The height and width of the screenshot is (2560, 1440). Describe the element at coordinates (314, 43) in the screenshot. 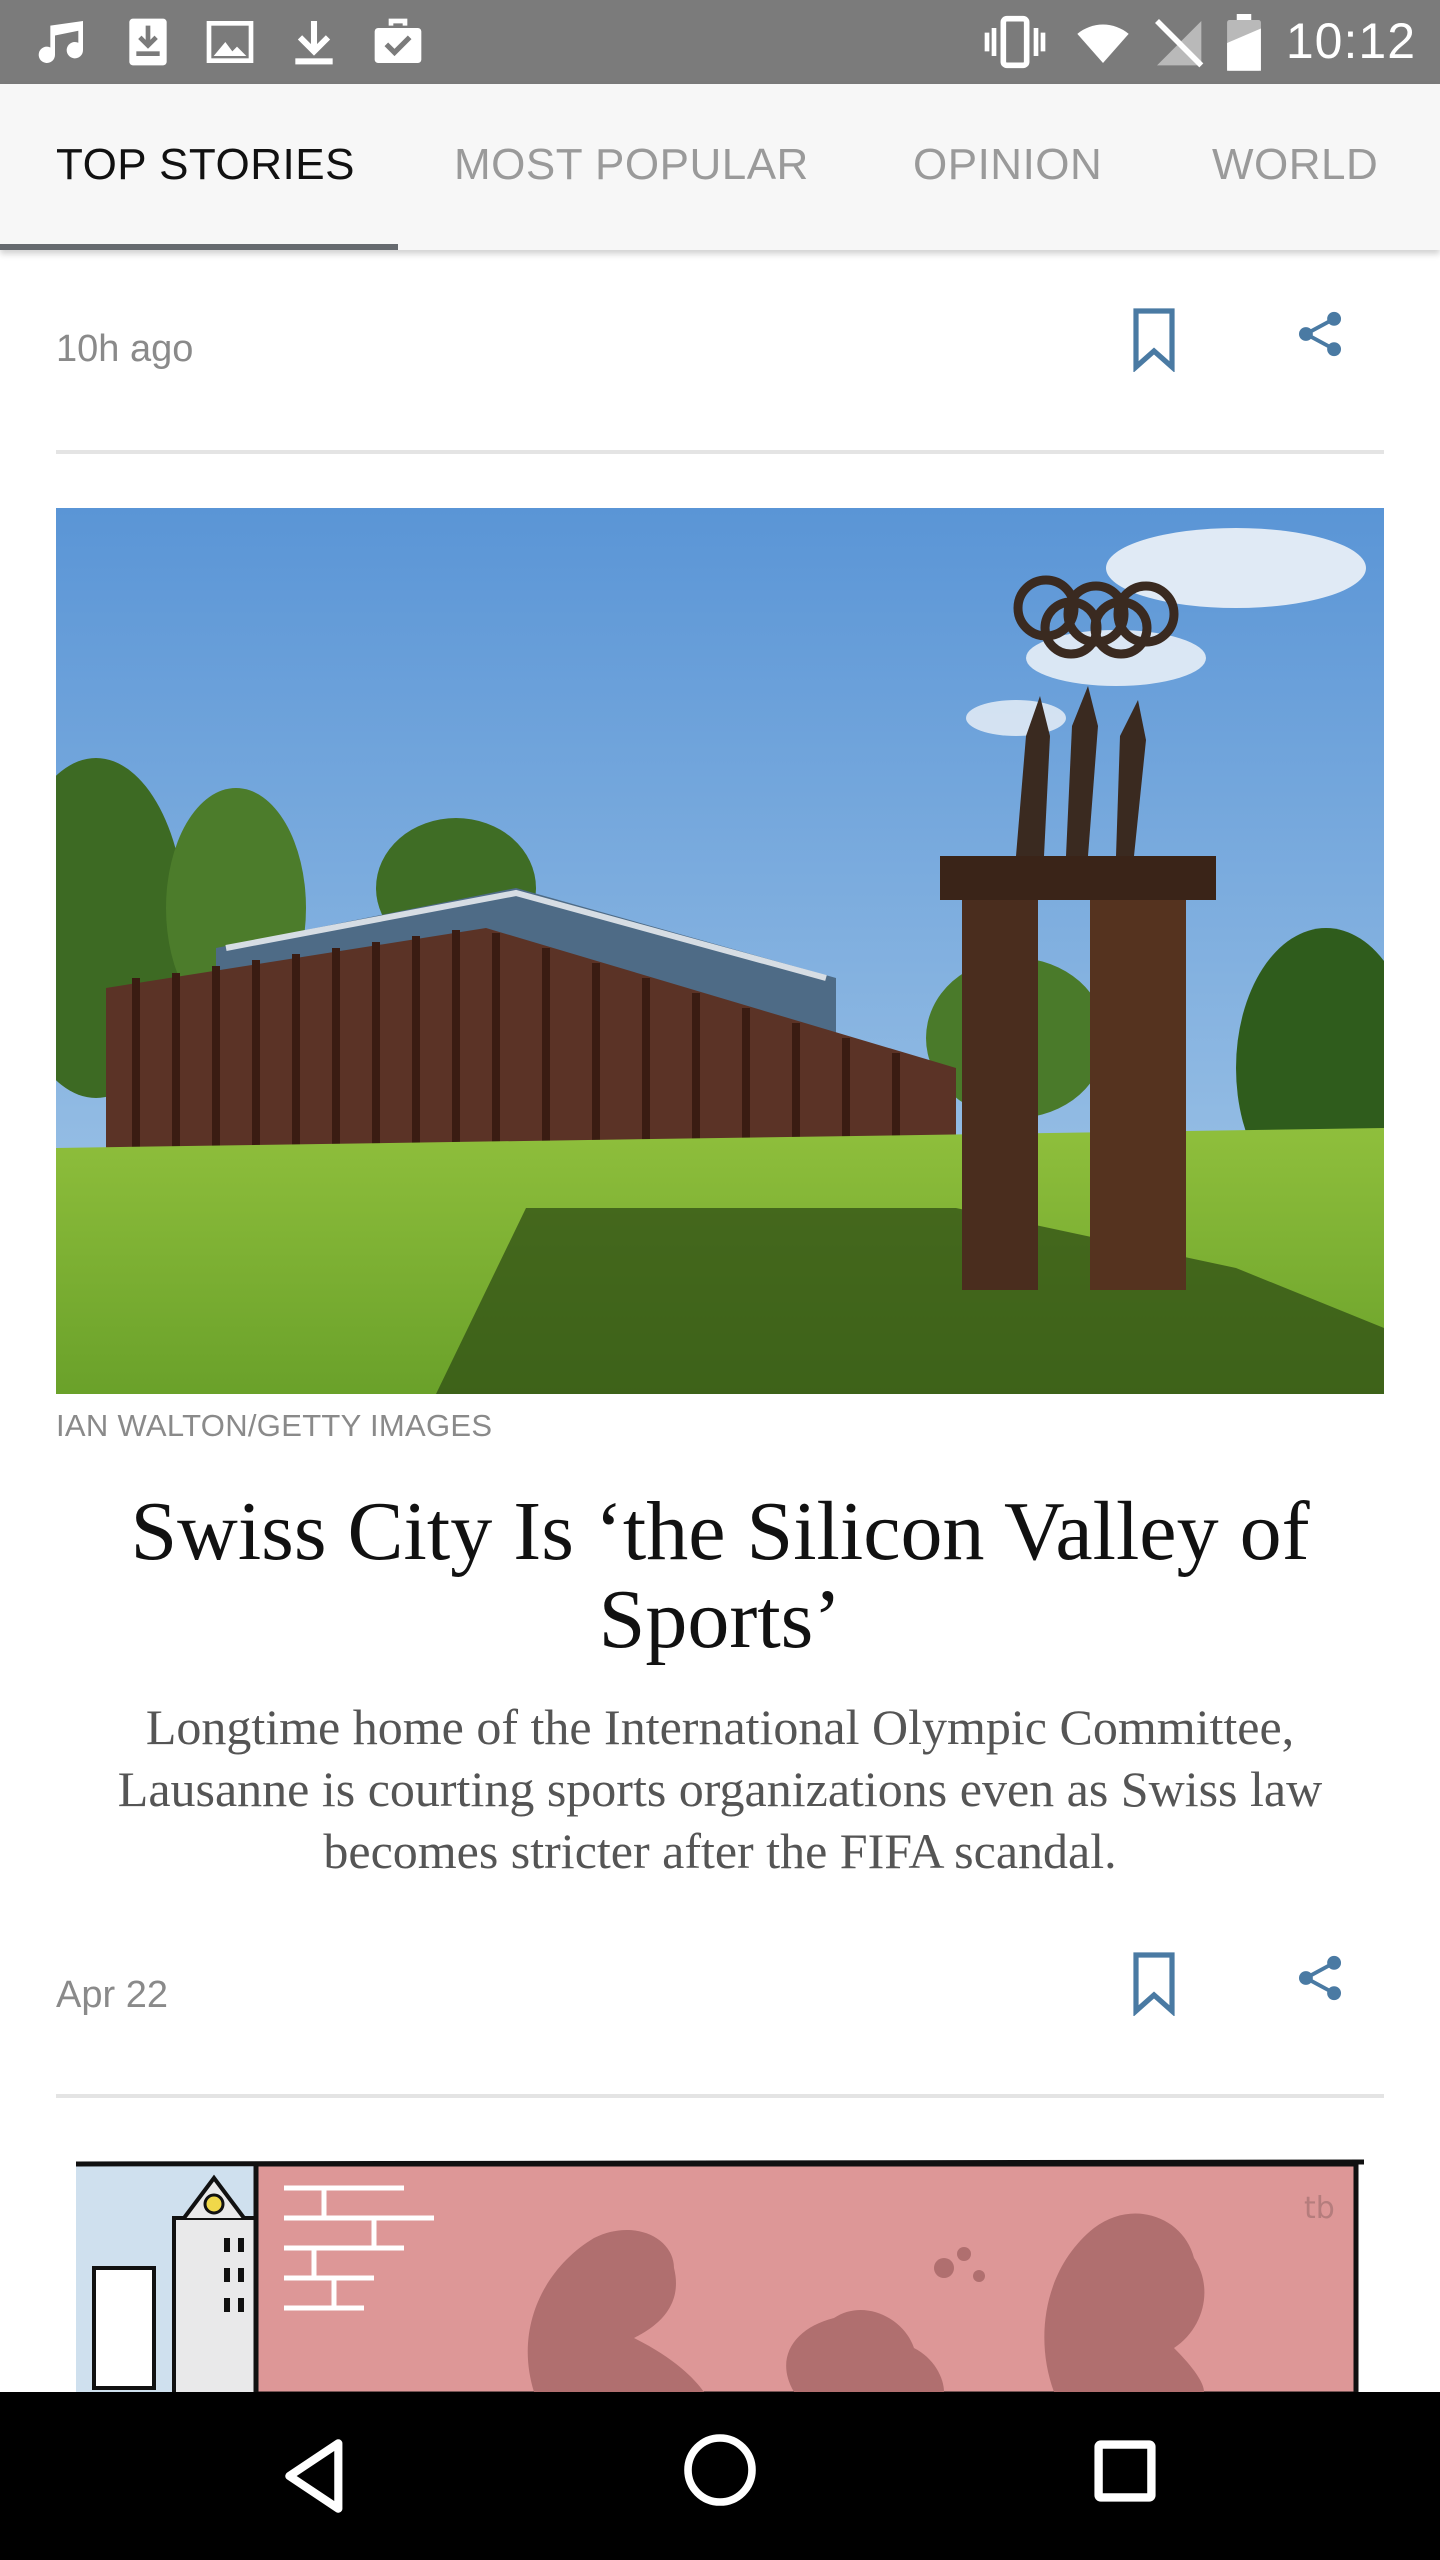

I see `download-icon` at that location.